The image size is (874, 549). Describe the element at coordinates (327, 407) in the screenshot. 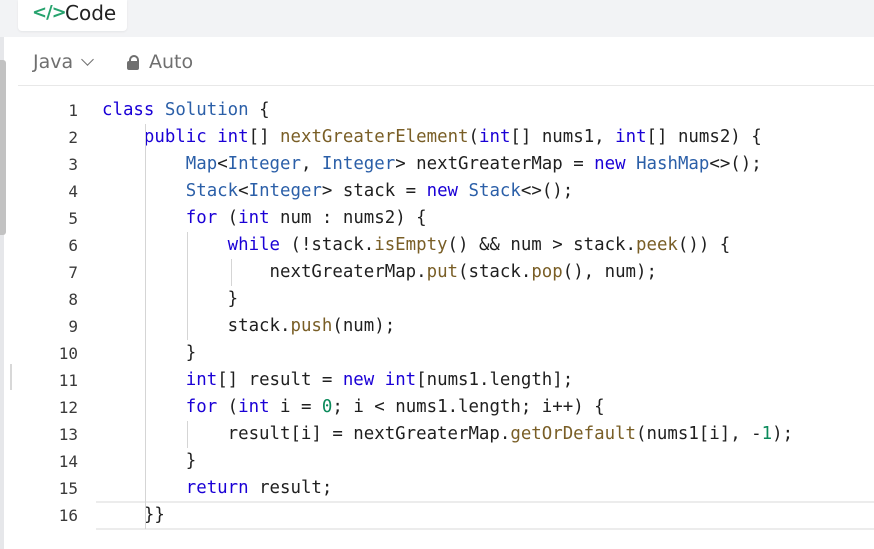

I see `code-token: 0` at that location.